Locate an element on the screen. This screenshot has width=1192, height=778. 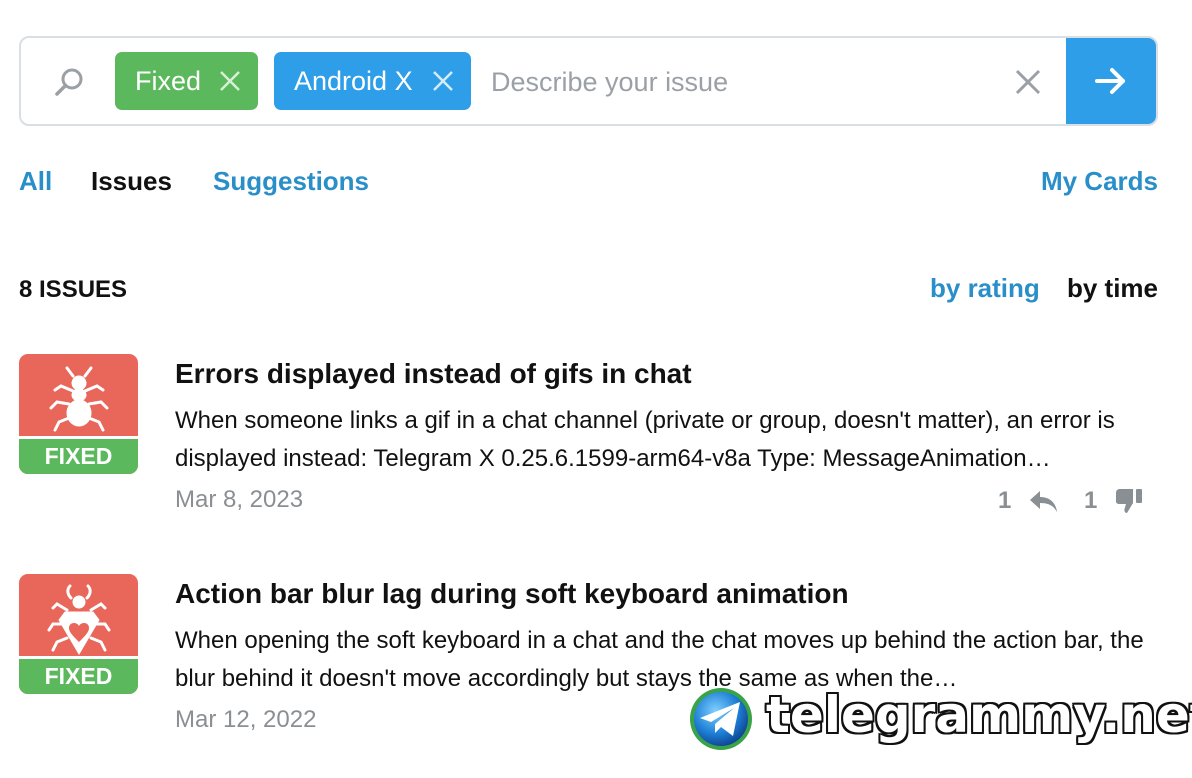
search-input is located at coordinates (741, 82).